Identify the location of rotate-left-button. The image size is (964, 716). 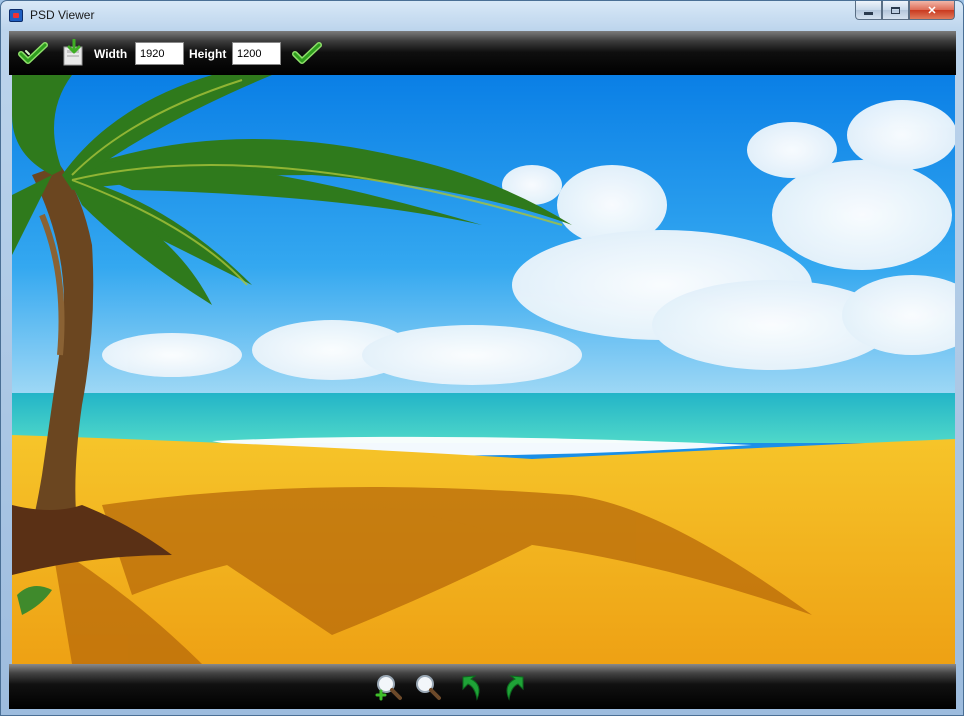
(472, 687).